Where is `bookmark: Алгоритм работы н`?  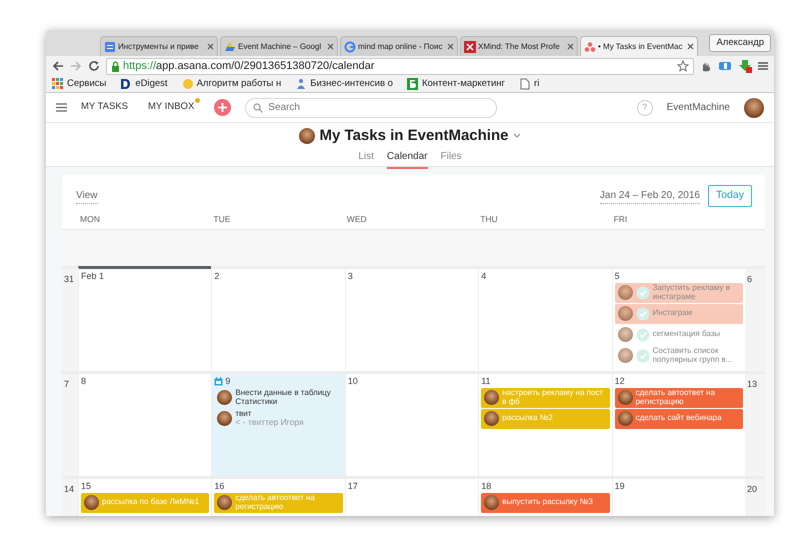 bookmark: Алгоритм работы н is located at coordinates (232, 84).